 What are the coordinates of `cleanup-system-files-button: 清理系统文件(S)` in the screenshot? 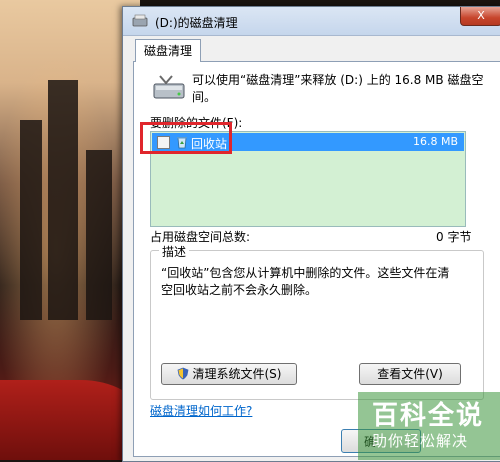 It's located at (229, 374).